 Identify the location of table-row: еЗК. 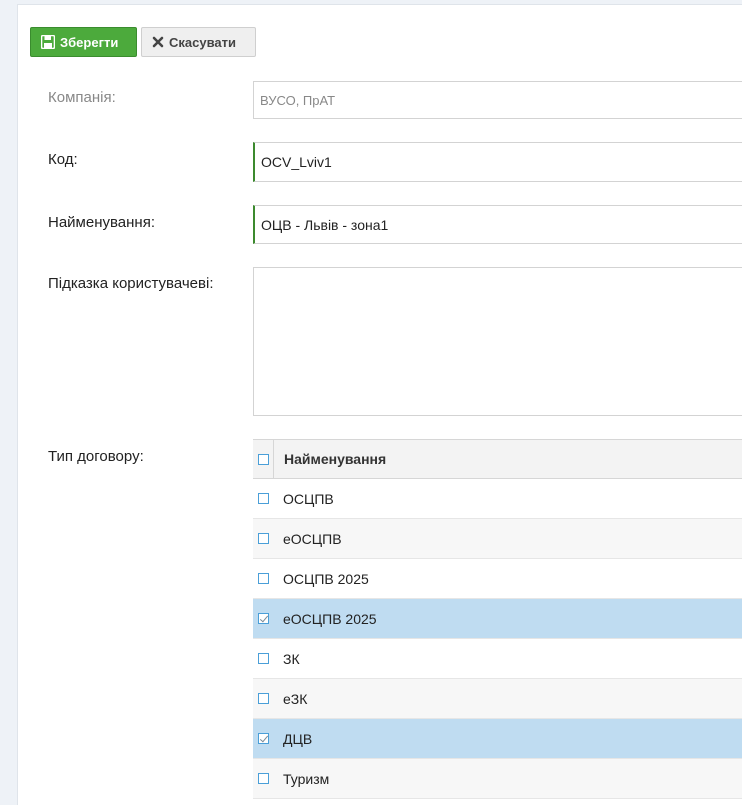
(497, 699).